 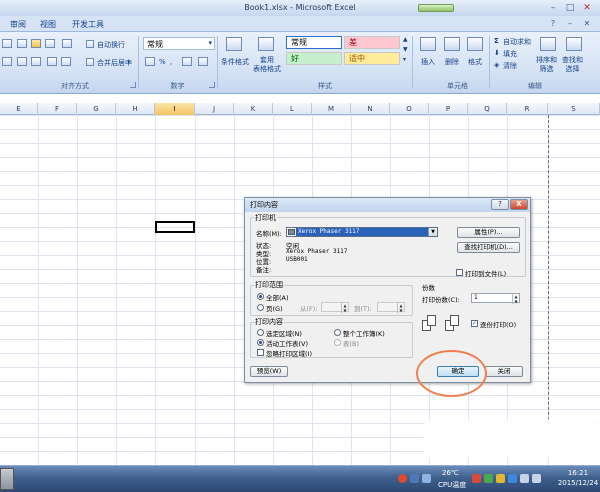 I want to click on style-bad: 差, so click(x=372, y=42).